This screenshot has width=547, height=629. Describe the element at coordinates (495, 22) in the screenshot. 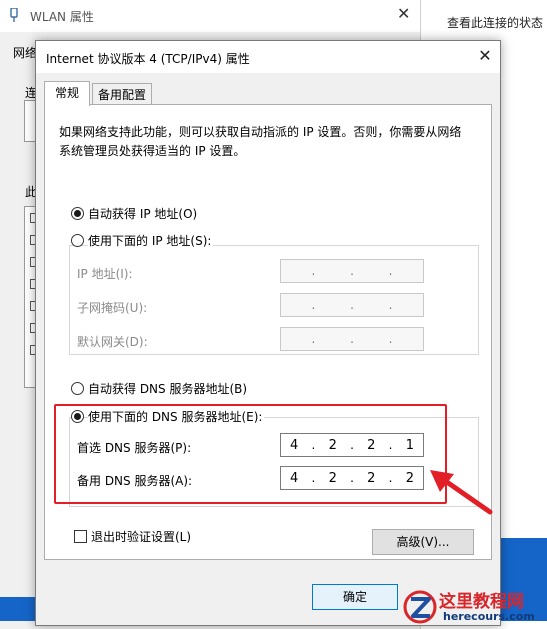

I see `view-connection-status-link: 查看此连接的状态` at that location.